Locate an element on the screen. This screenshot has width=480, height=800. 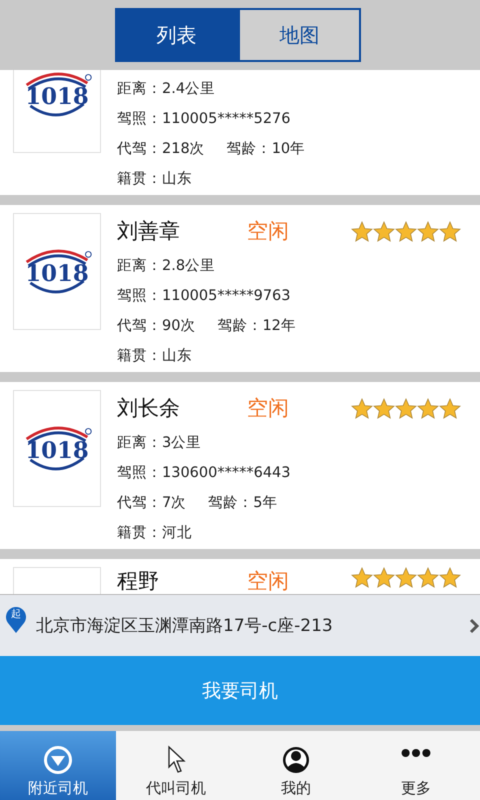
address-bar: 起 北京市海淀区玉渊潭南路17号-c座-213 is located at coordinates (240, 625).